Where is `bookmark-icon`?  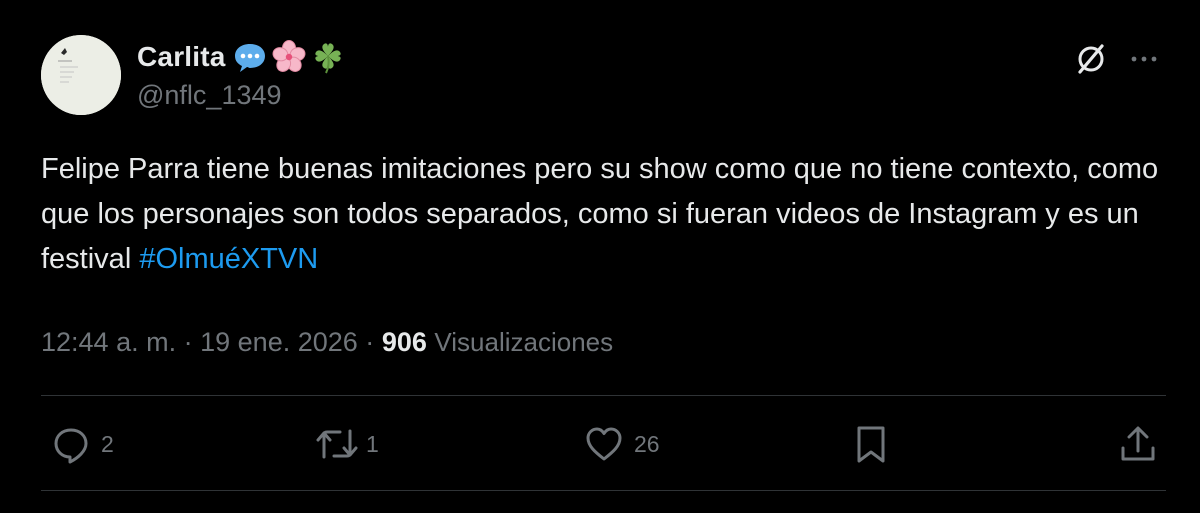 bookmark-icon is located at coordinates (871, 444).